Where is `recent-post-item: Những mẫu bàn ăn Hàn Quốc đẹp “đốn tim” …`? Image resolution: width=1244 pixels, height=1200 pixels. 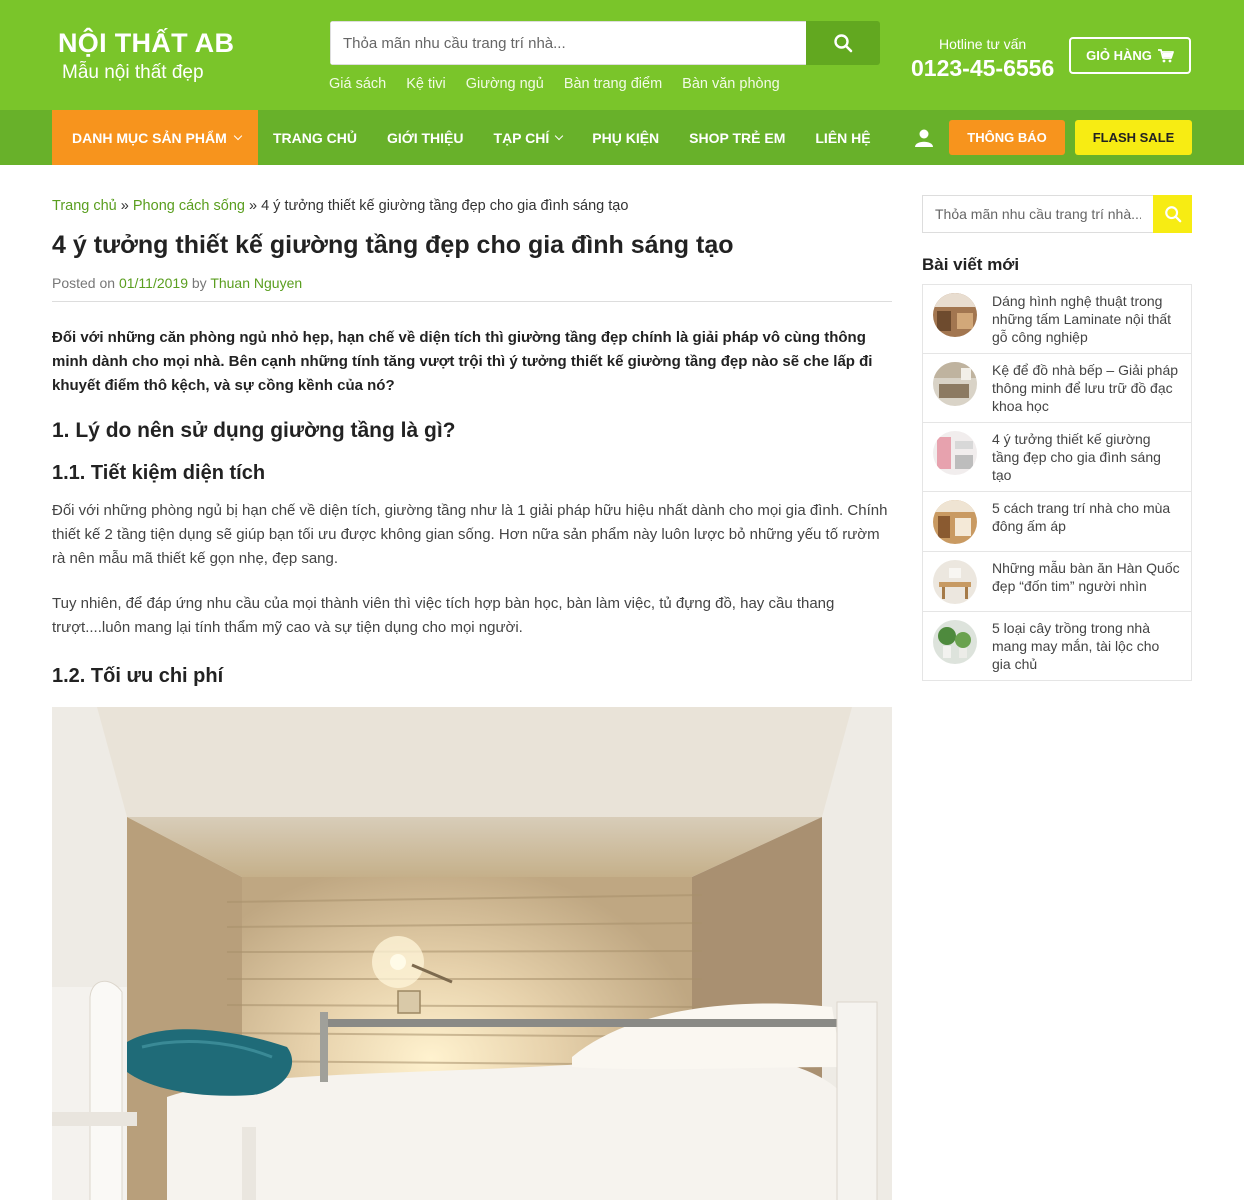
recent-post-item: Những mẫu bàn ăn Hàn Quốc đẹp “đốn tim” … is located at coordinates (1057, 582).